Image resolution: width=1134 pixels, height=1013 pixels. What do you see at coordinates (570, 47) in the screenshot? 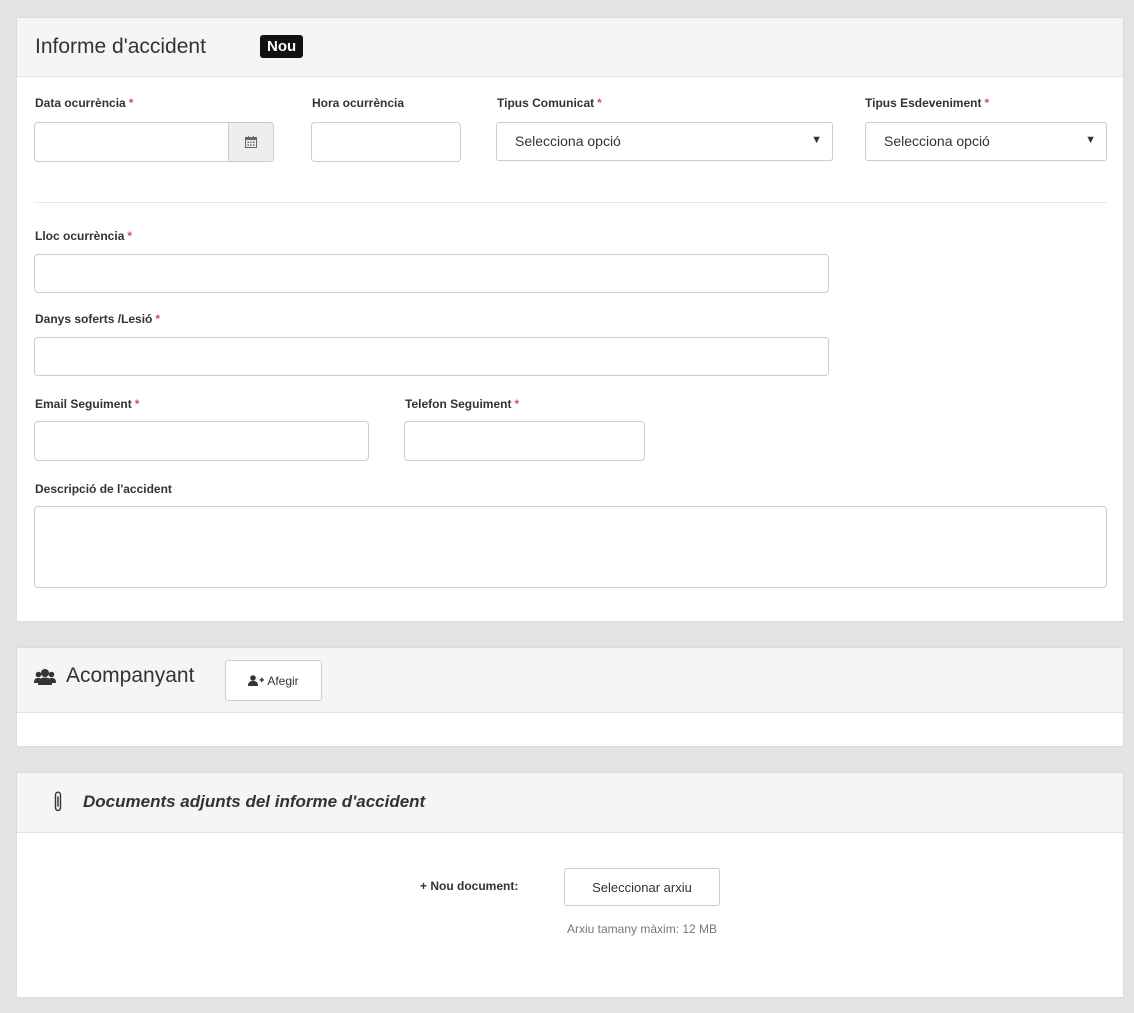
I see `accident-report-header: Informe d'accident Nou` at bounding box center [570, 47].